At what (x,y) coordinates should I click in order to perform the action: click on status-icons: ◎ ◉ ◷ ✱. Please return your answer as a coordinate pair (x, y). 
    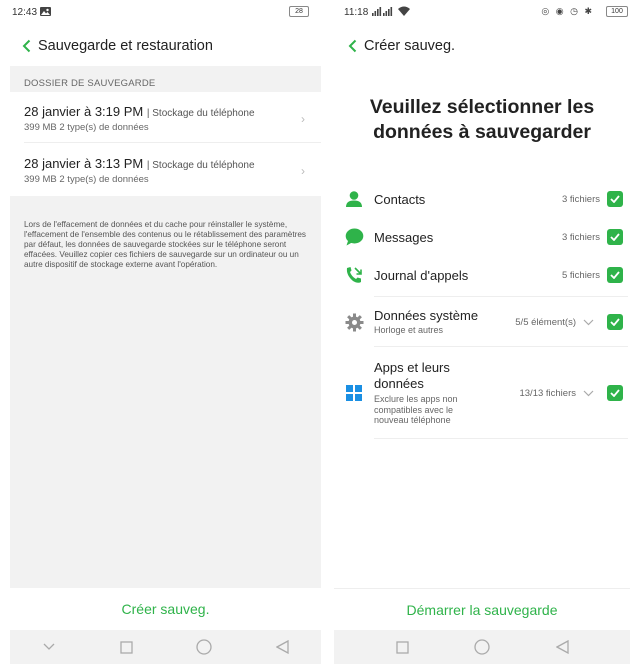
    Looking at the image, I should click on (567, 11).